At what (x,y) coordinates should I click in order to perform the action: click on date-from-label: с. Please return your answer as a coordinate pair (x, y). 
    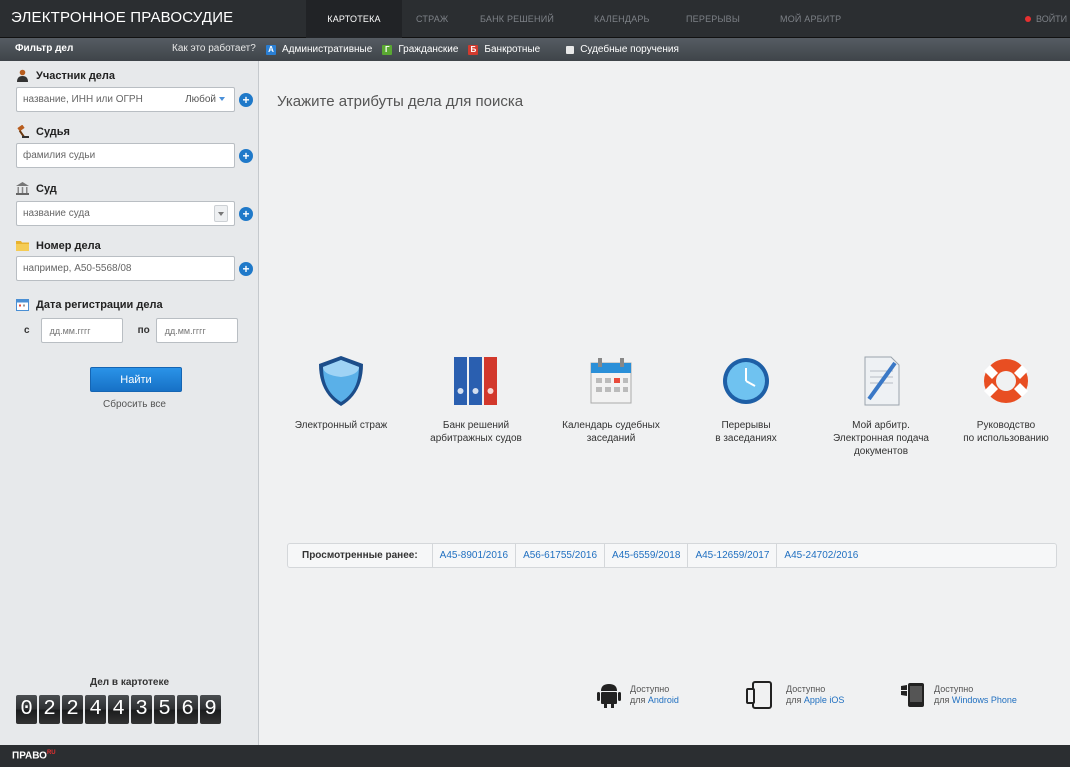
    Looking at the image, I should click on (27, 330).